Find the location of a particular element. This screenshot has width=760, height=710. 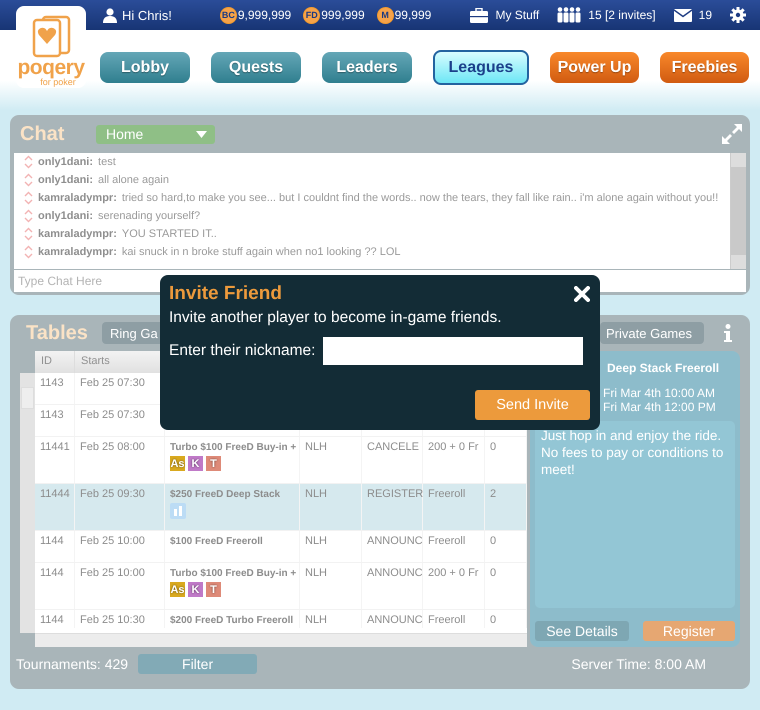

nickname-label: Enter their nickname: is located at coordinates (242, 351).